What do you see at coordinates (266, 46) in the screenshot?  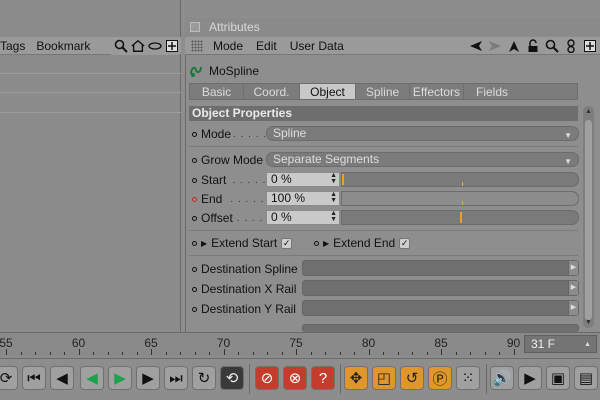 I see `menu-edit: Edit` at bounding box center [266, 46].